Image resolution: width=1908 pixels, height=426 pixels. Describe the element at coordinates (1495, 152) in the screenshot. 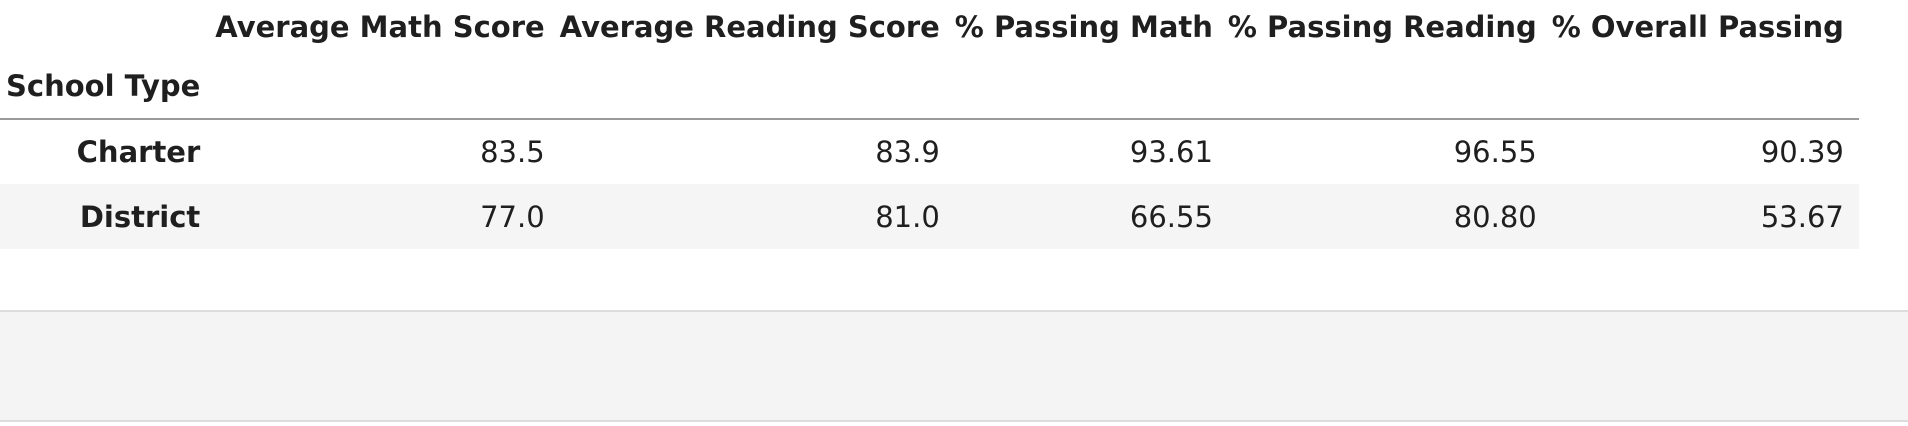

I see `table-cell: 96.55` at that location.